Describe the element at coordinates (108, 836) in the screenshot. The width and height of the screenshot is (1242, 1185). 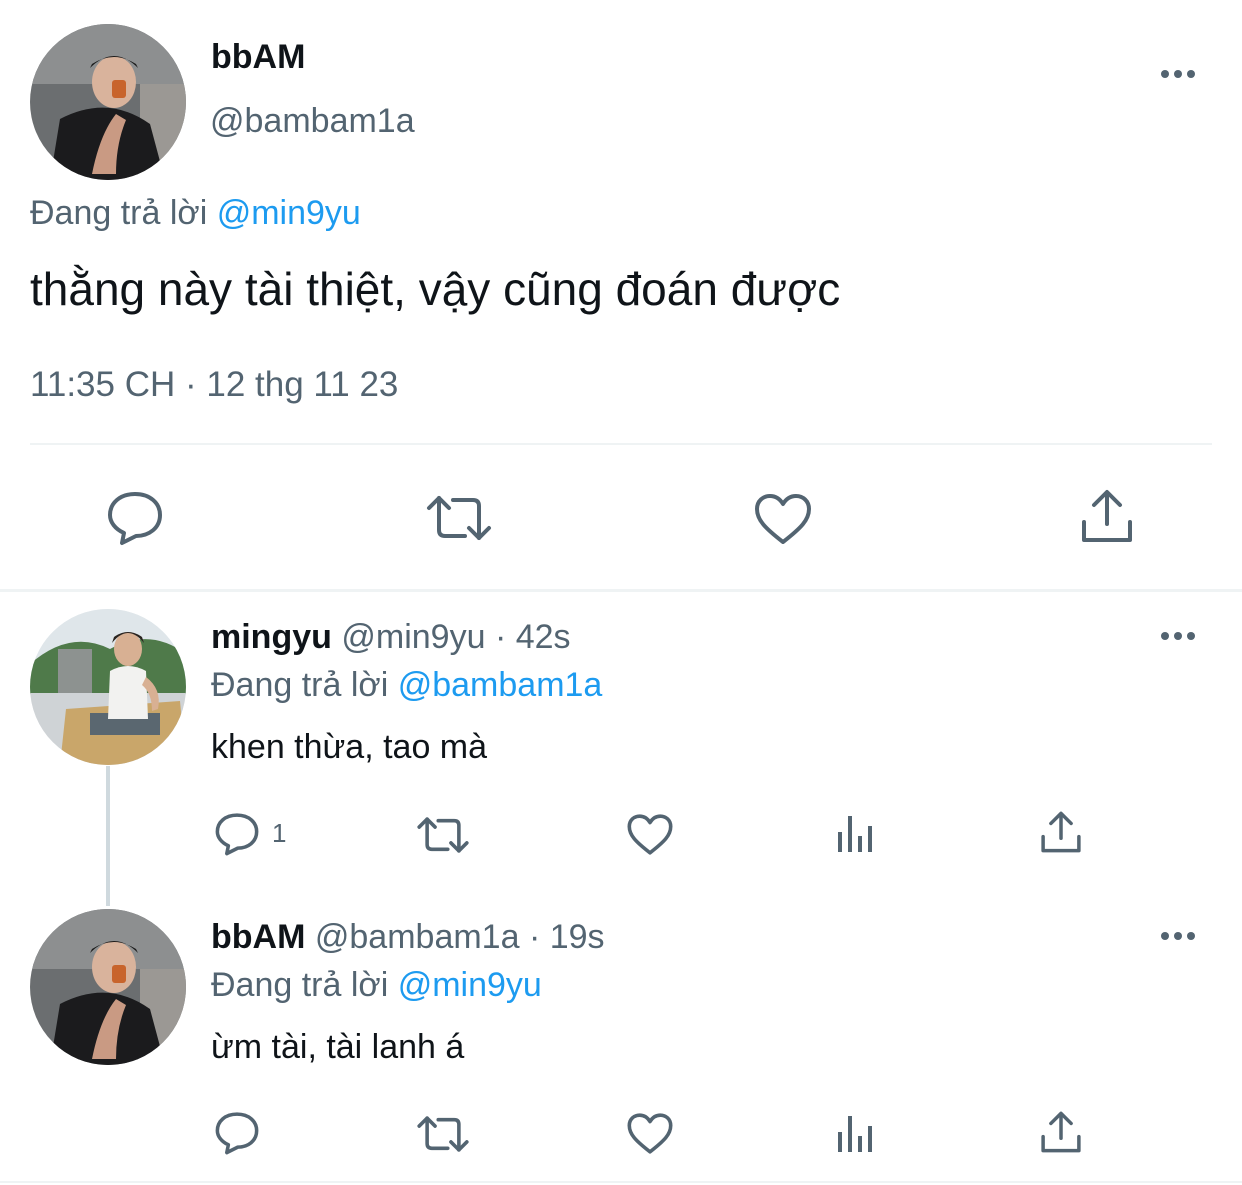
I see `thread-line` at that location.